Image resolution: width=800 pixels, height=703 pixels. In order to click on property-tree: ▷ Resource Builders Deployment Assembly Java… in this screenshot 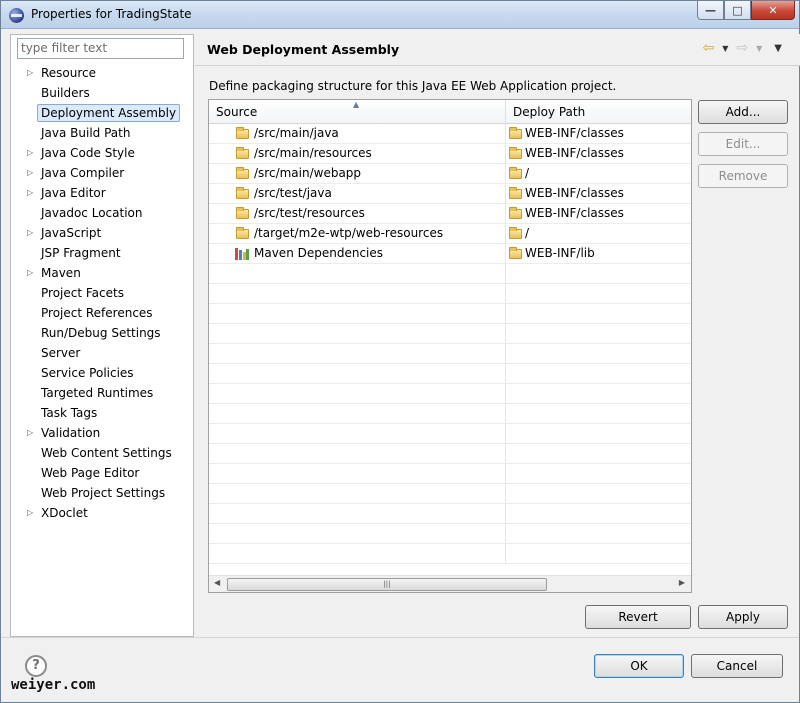, I will do `click(102, 293)`.